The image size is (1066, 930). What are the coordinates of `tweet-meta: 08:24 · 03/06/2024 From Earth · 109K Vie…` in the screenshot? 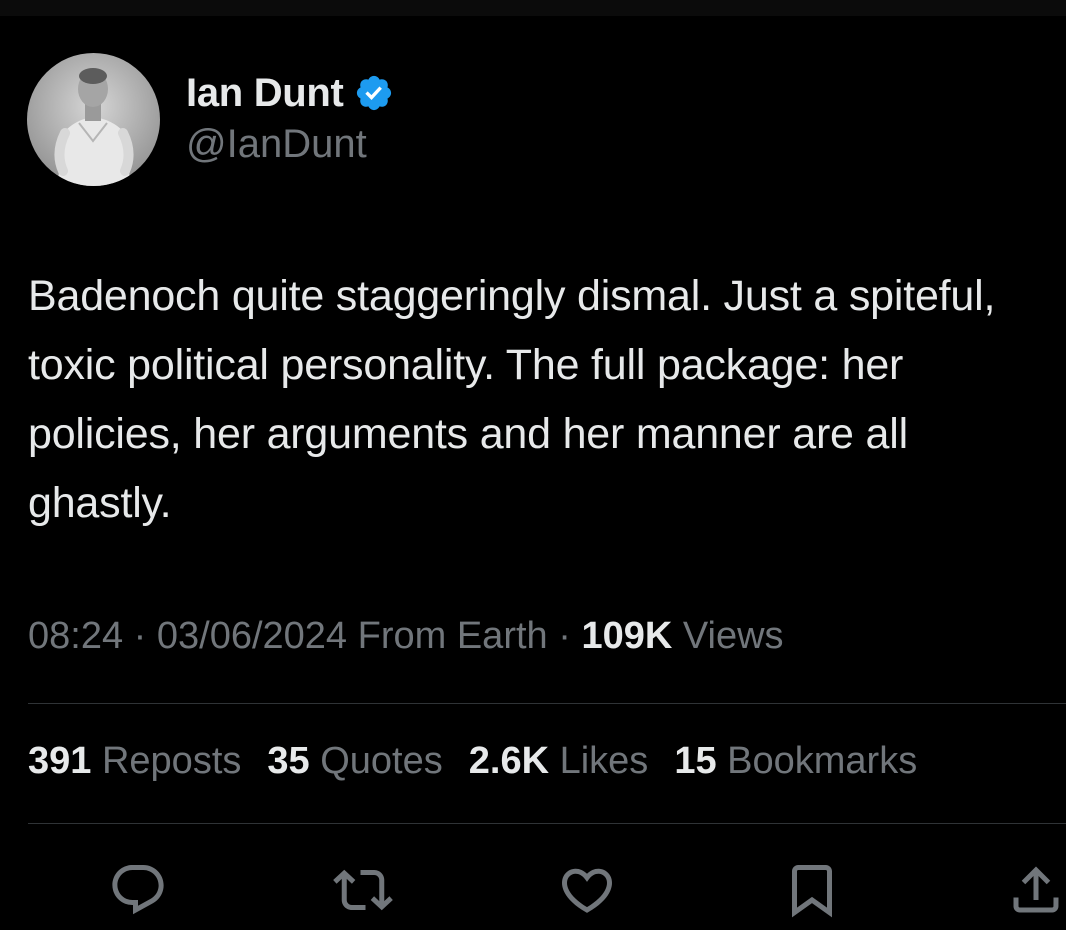 It's located at (406, 636).